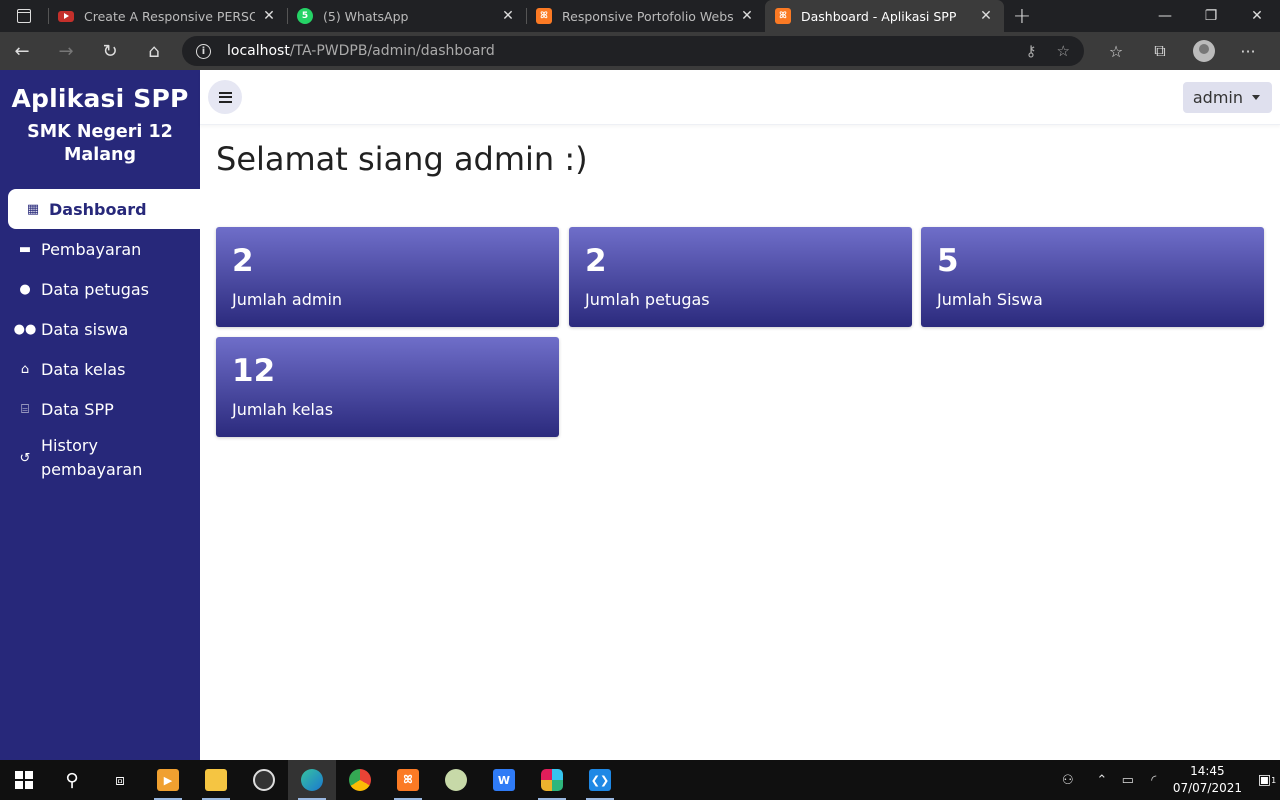  What do you see at coordinates (1154, 780) in the screenshot?
I see `wifi-icon: ◜` at bounding box center [1154, 780].